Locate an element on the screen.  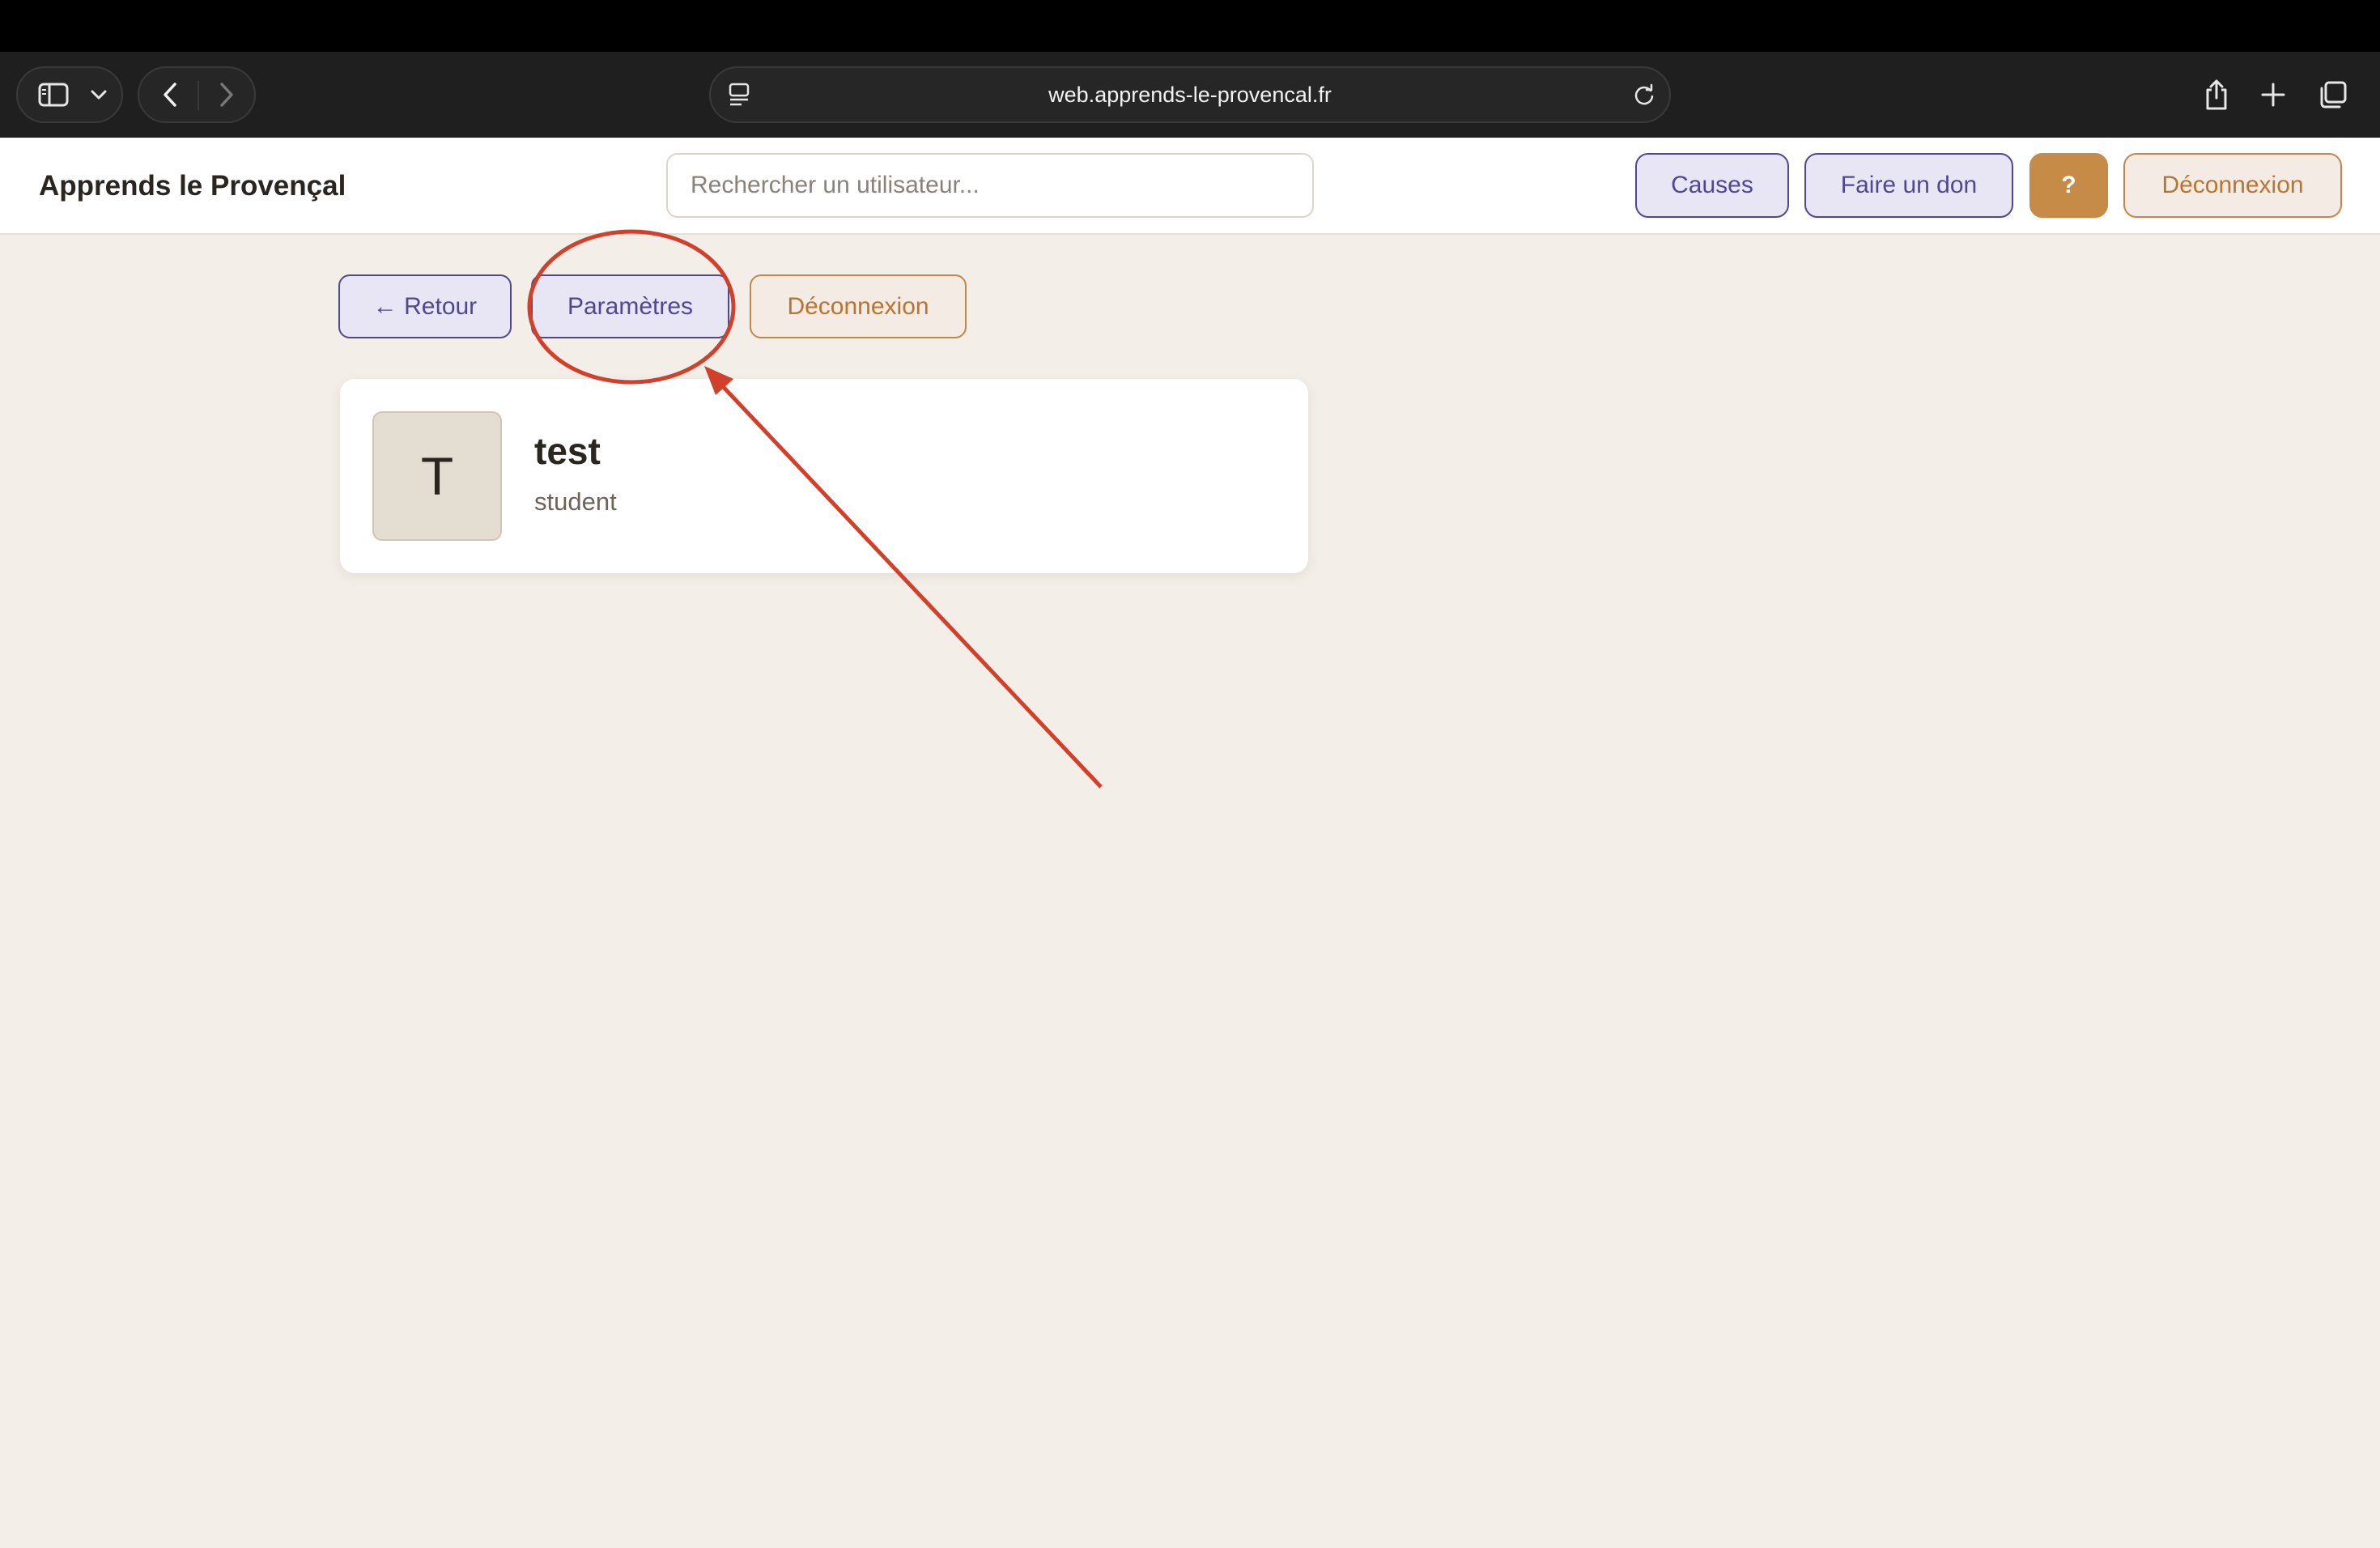
browser-toolbar: web.apprends-le-provencal.fr is located at coordinates (1190, 95).